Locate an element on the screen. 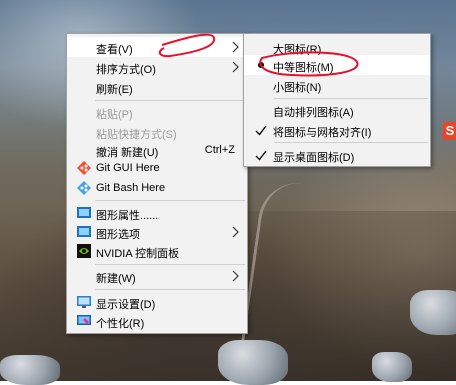  submenu-item-align-to-grid: 将图标与网格对齐(I) is located at coordinates (337, 130).